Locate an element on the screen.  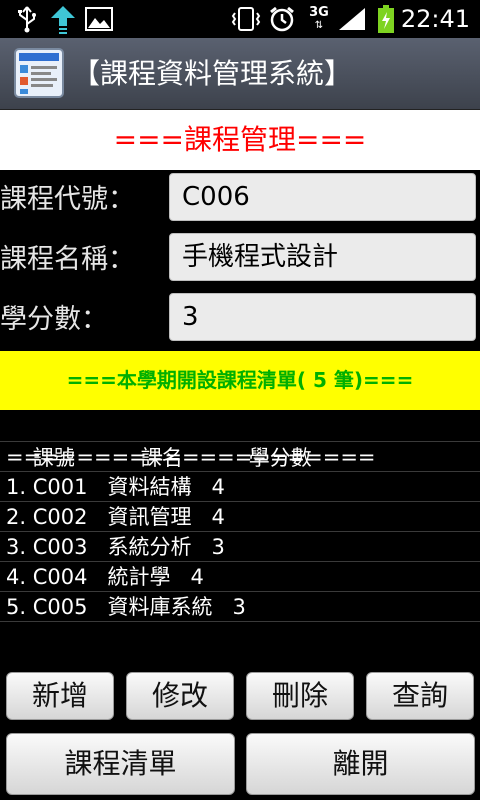
vibrate-icon is located at coordinates (246, 19).